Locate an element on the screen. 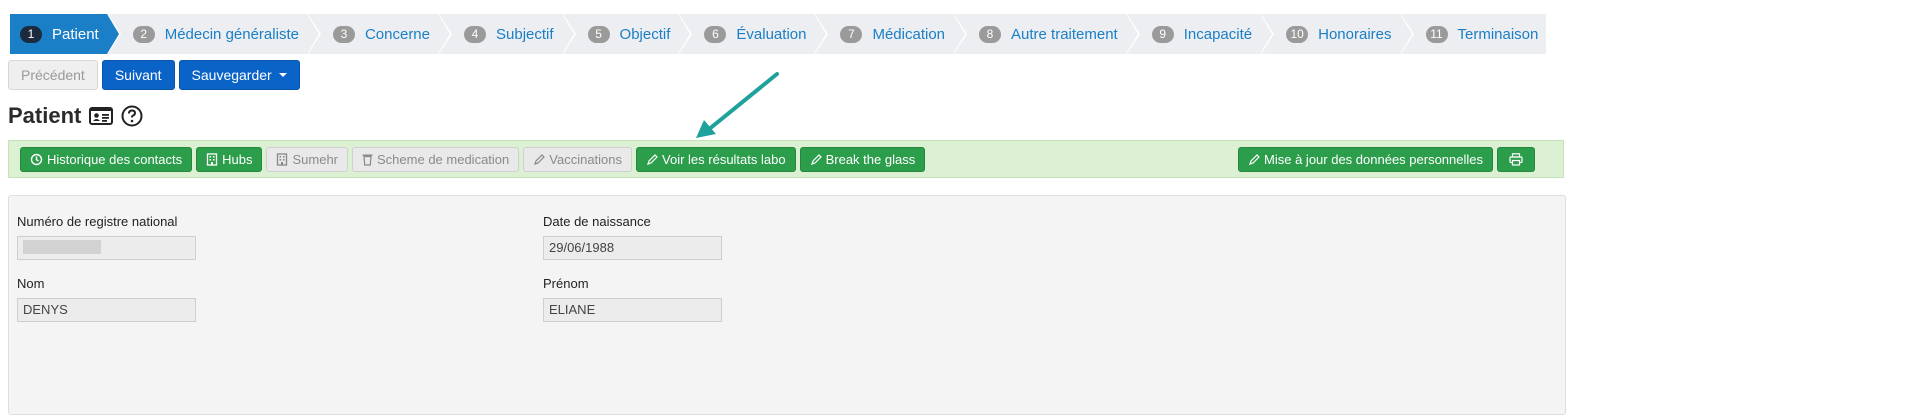 This screenshot has width=1913, height=415. annotation-arrow is located at coordinates (737, 105).